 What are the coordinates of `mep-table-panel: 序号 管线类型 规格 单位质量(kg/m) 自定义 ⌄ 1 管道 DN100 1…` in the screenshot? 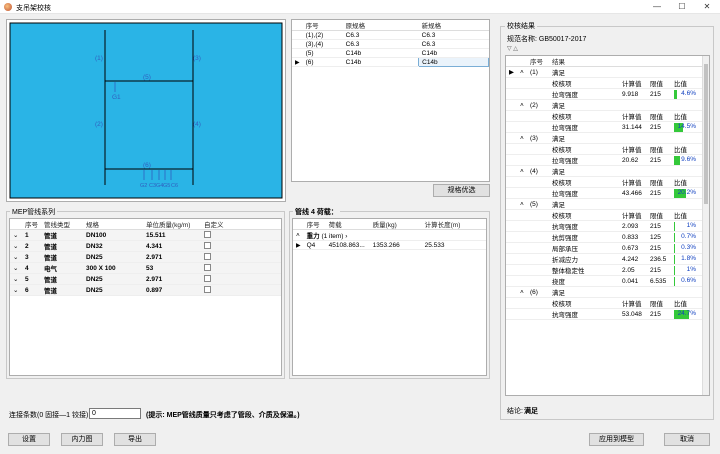 It's located at (145, 297).